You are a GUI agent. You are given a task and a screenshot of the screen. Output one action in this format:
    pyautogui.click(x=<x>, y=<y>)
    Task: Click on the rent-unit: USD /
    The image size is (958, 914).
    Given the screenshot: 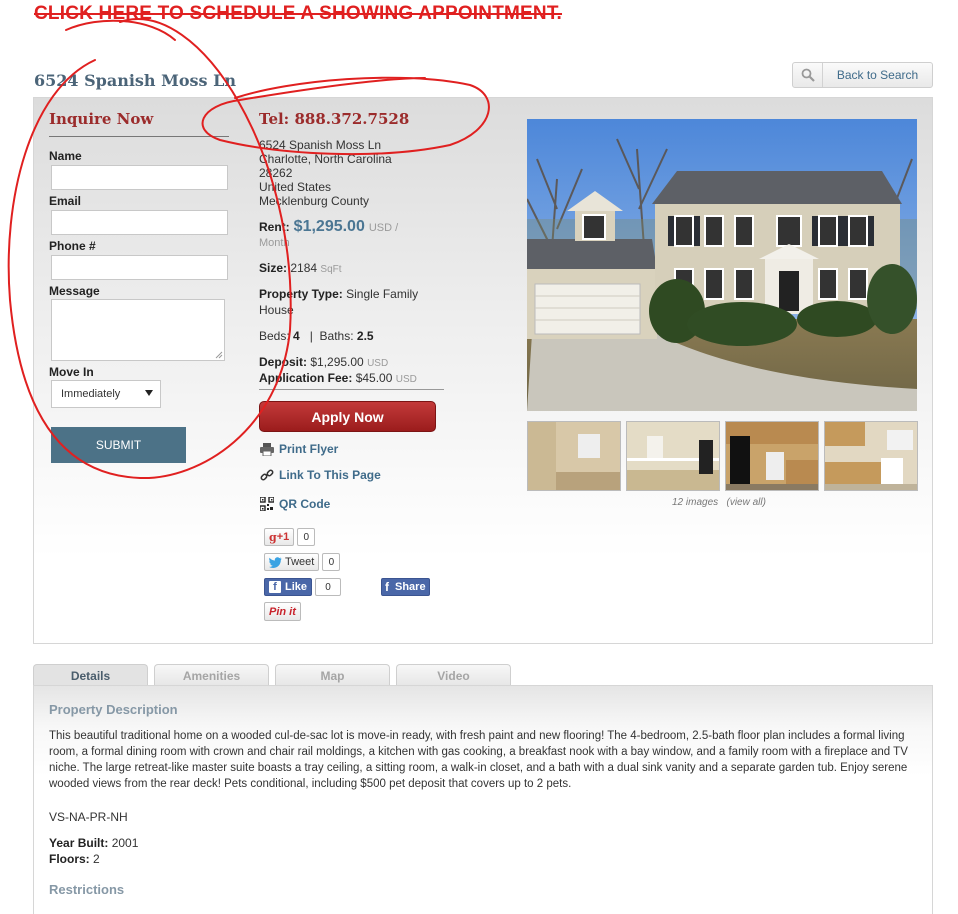 What is the action you would take?
    pyautogui.click(x=383, y=228)
    